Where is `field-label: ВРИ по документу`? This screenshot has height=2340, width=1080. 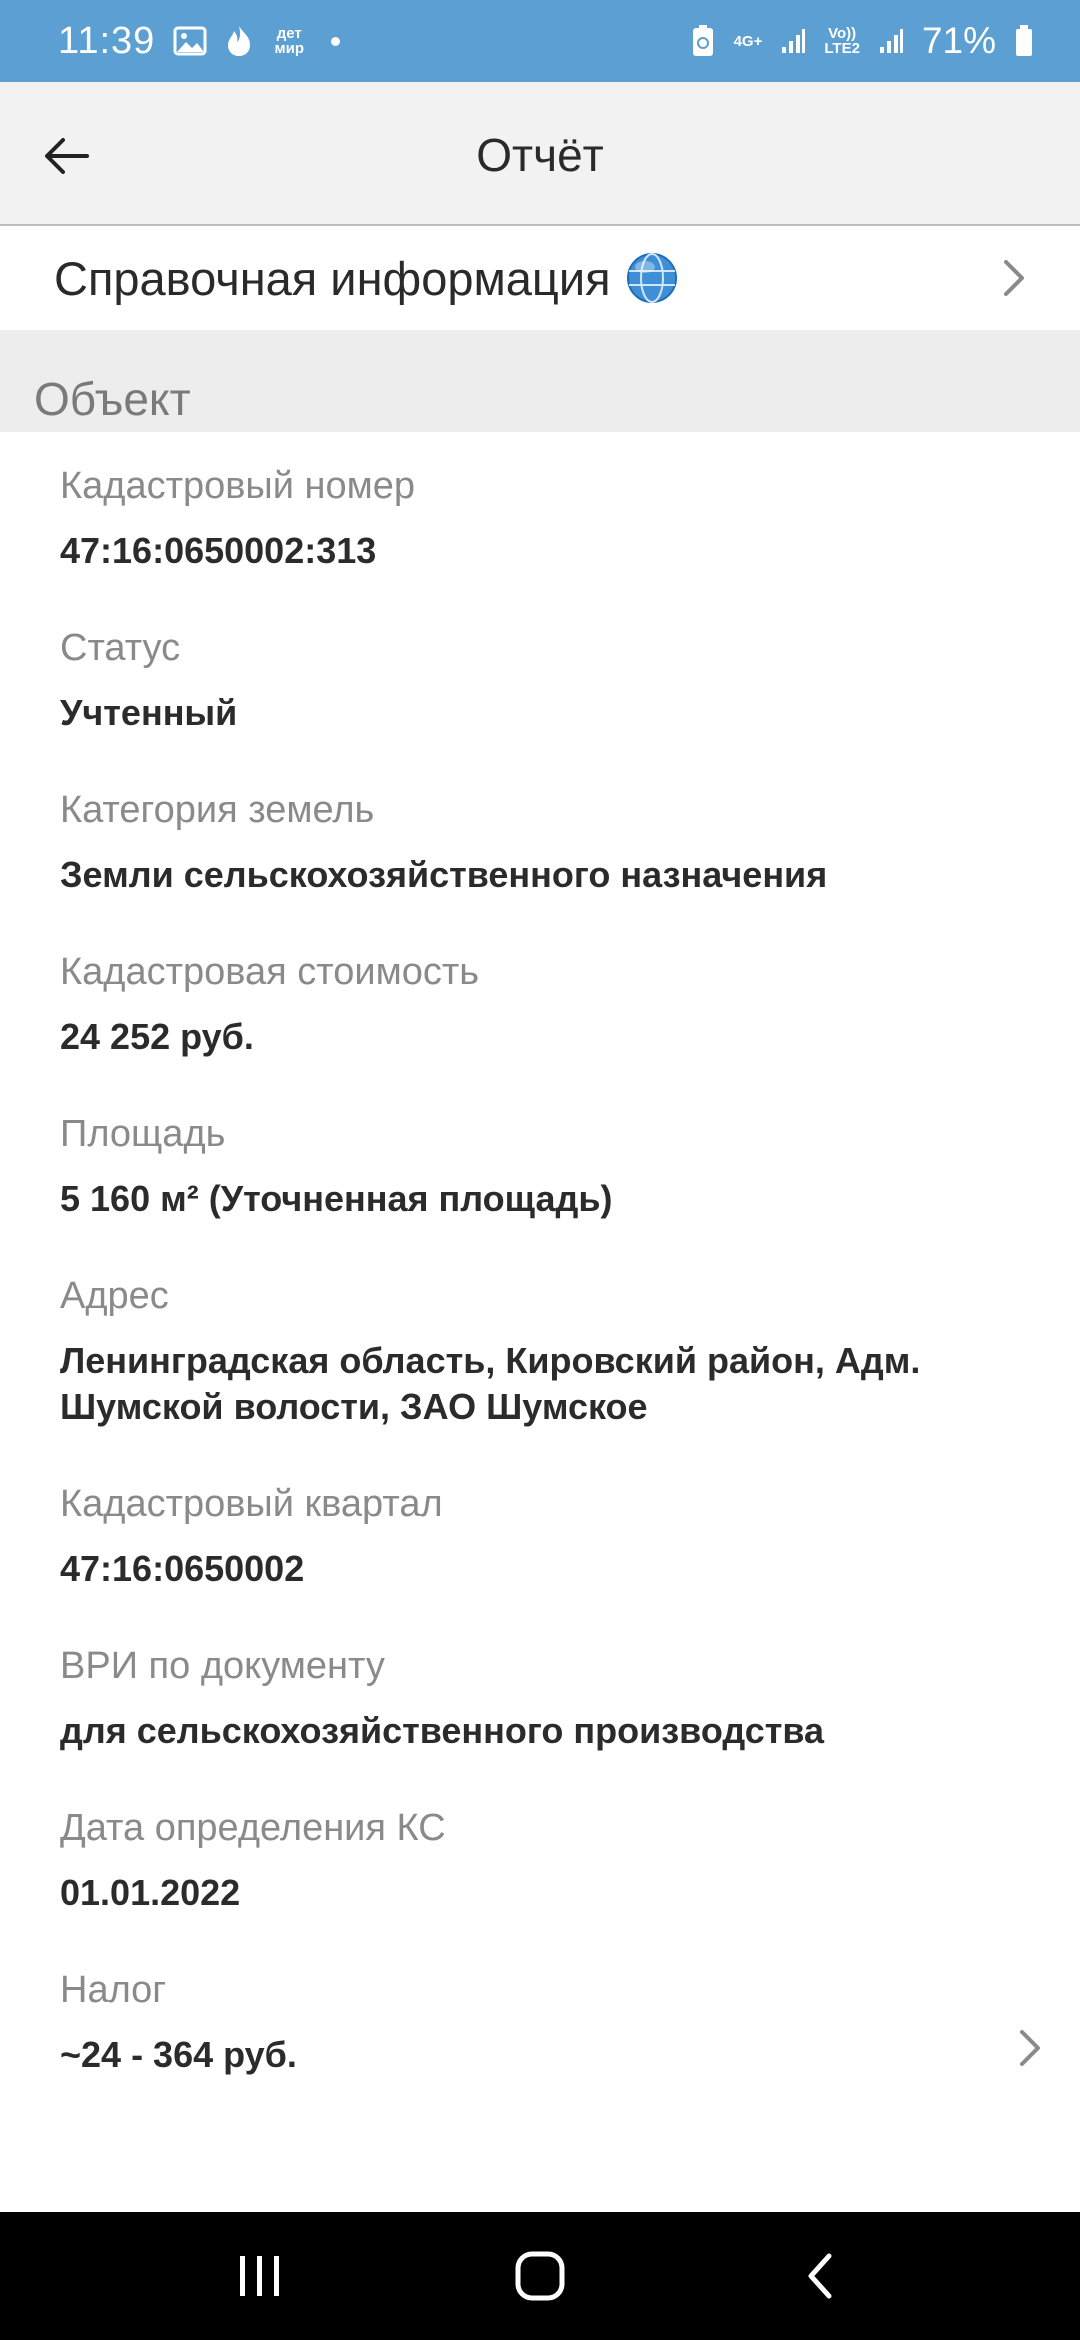 field-label: ВРИ по документу is located at coordinates (222, 1666).